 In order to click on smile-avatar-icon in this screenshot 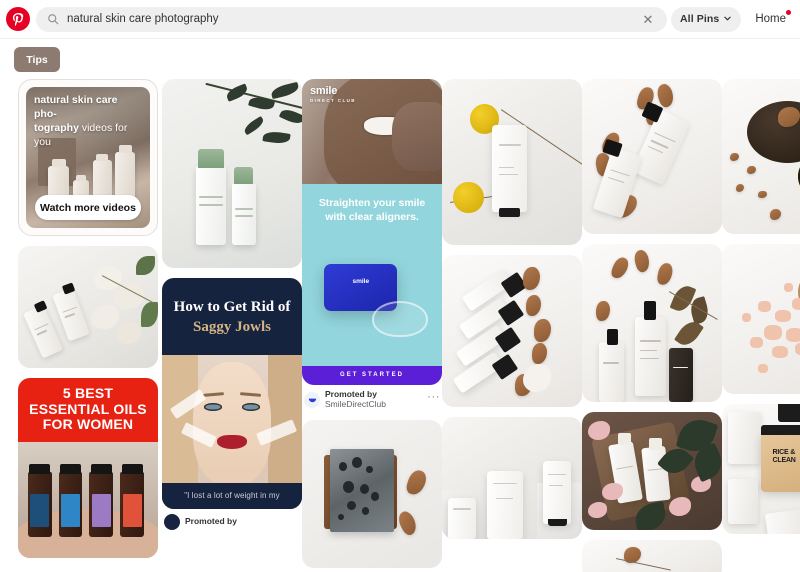, I will do `click(312, 400)`.